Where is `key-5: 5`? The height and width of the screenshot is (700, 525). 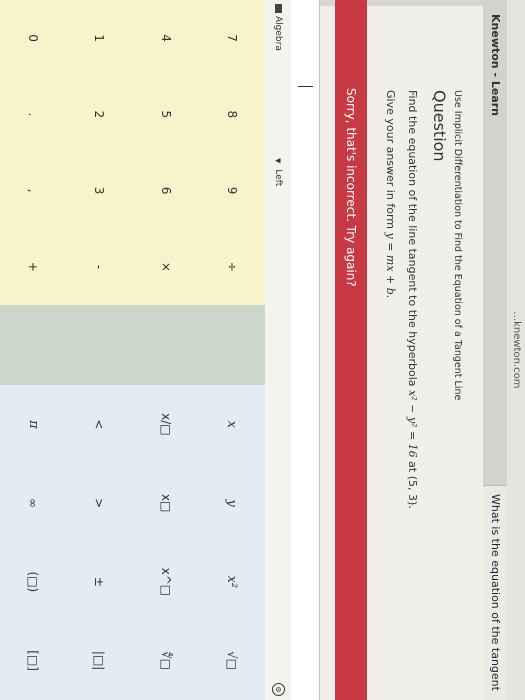 key-5: 5 is located at coordinates (166, 114).